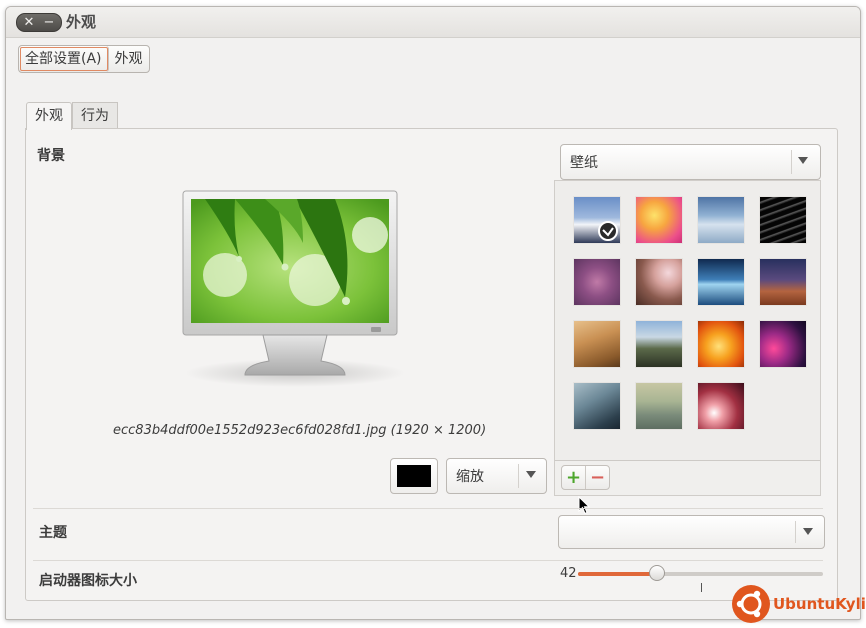 The height and width of the screenshot is (628, 866). Describe the element at coordinates (608, 231) in the screenshot. I see `selected-check-icon` at that location.